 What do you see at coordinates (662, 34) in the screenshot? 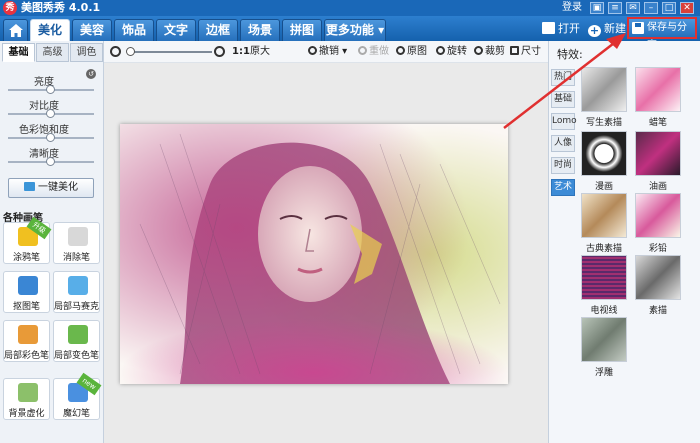
I see `save-share-button: 保存与分享` at bounding box center [662, 34].